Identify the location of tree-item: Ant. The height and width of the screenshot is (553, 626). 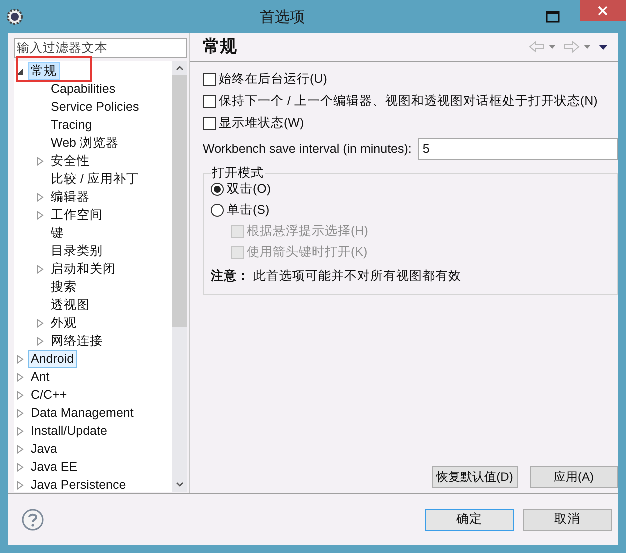
(40, 377).